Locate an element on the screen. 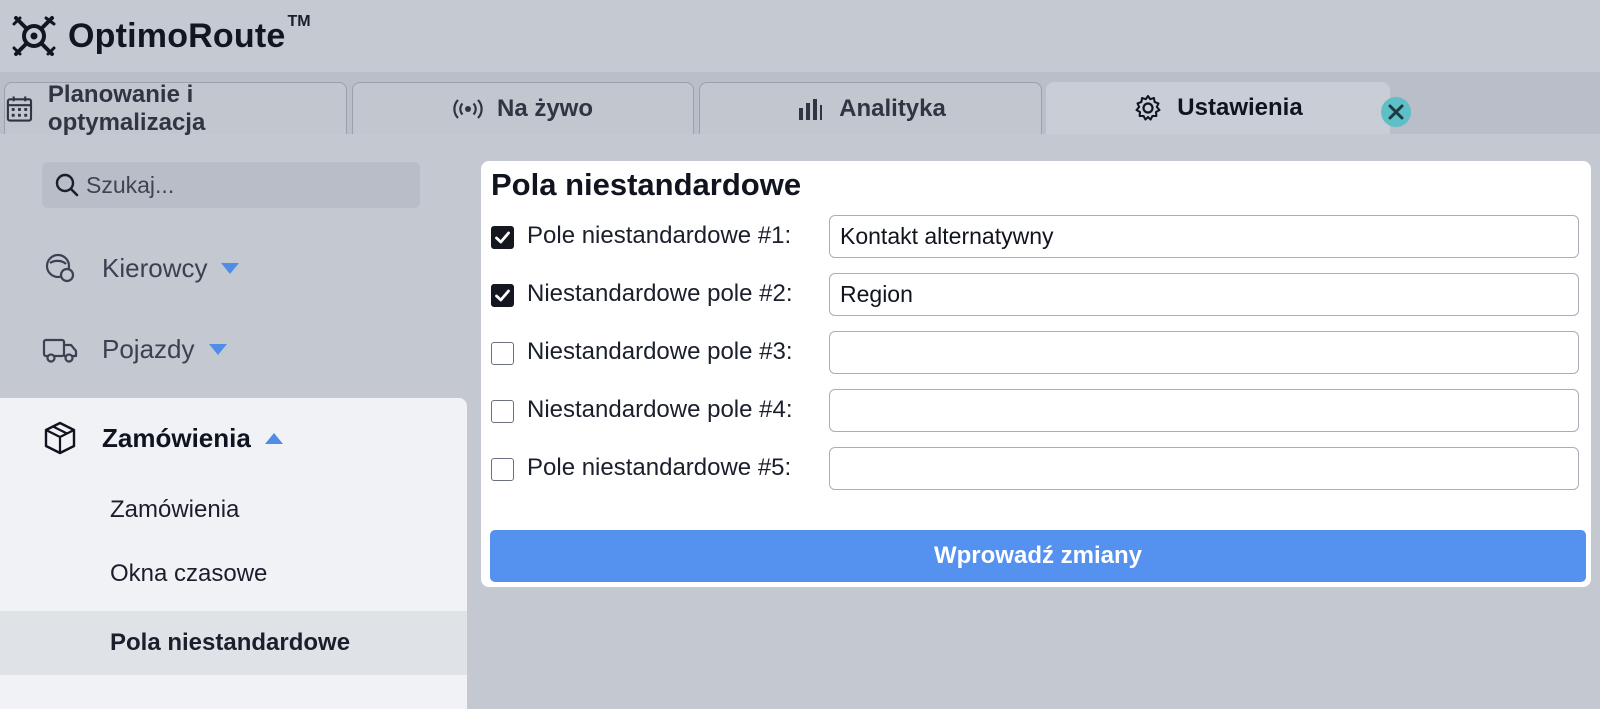  custom-field-label-1: Pole niestandardowe #1: is located at coordinates (659, 235).